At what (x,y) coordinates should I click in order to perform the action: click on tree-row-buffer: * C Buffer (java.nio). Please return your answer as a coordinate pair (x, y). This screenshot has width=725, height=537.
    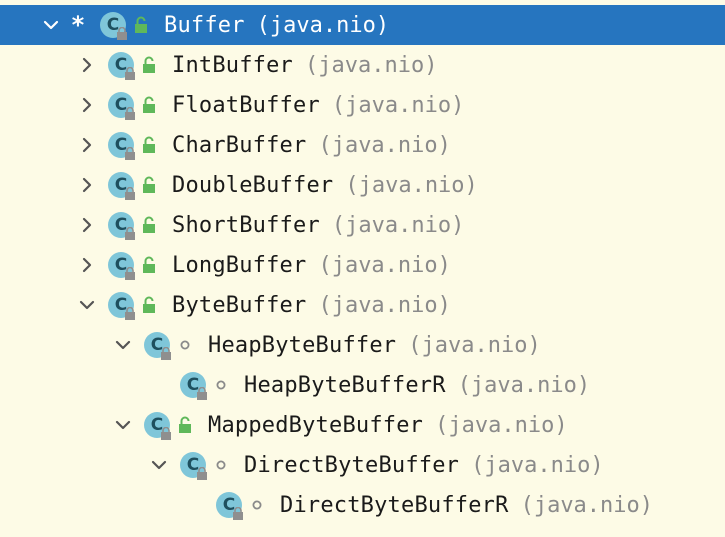
    Looking at the image, I should click on (362, 25).